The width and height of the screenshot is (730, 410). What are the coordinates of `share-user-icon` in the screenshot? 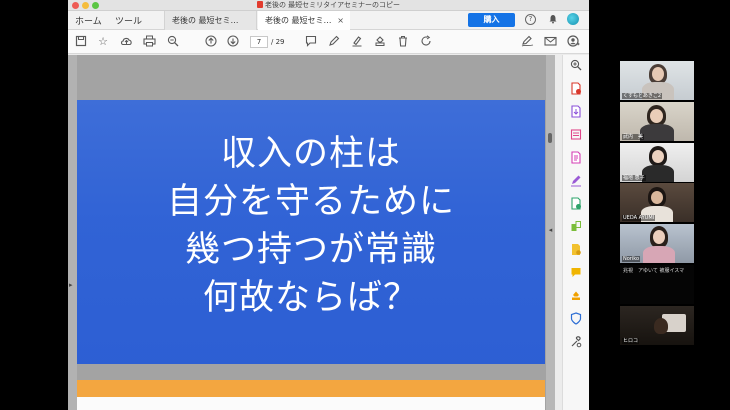 It's located at (573, 42).